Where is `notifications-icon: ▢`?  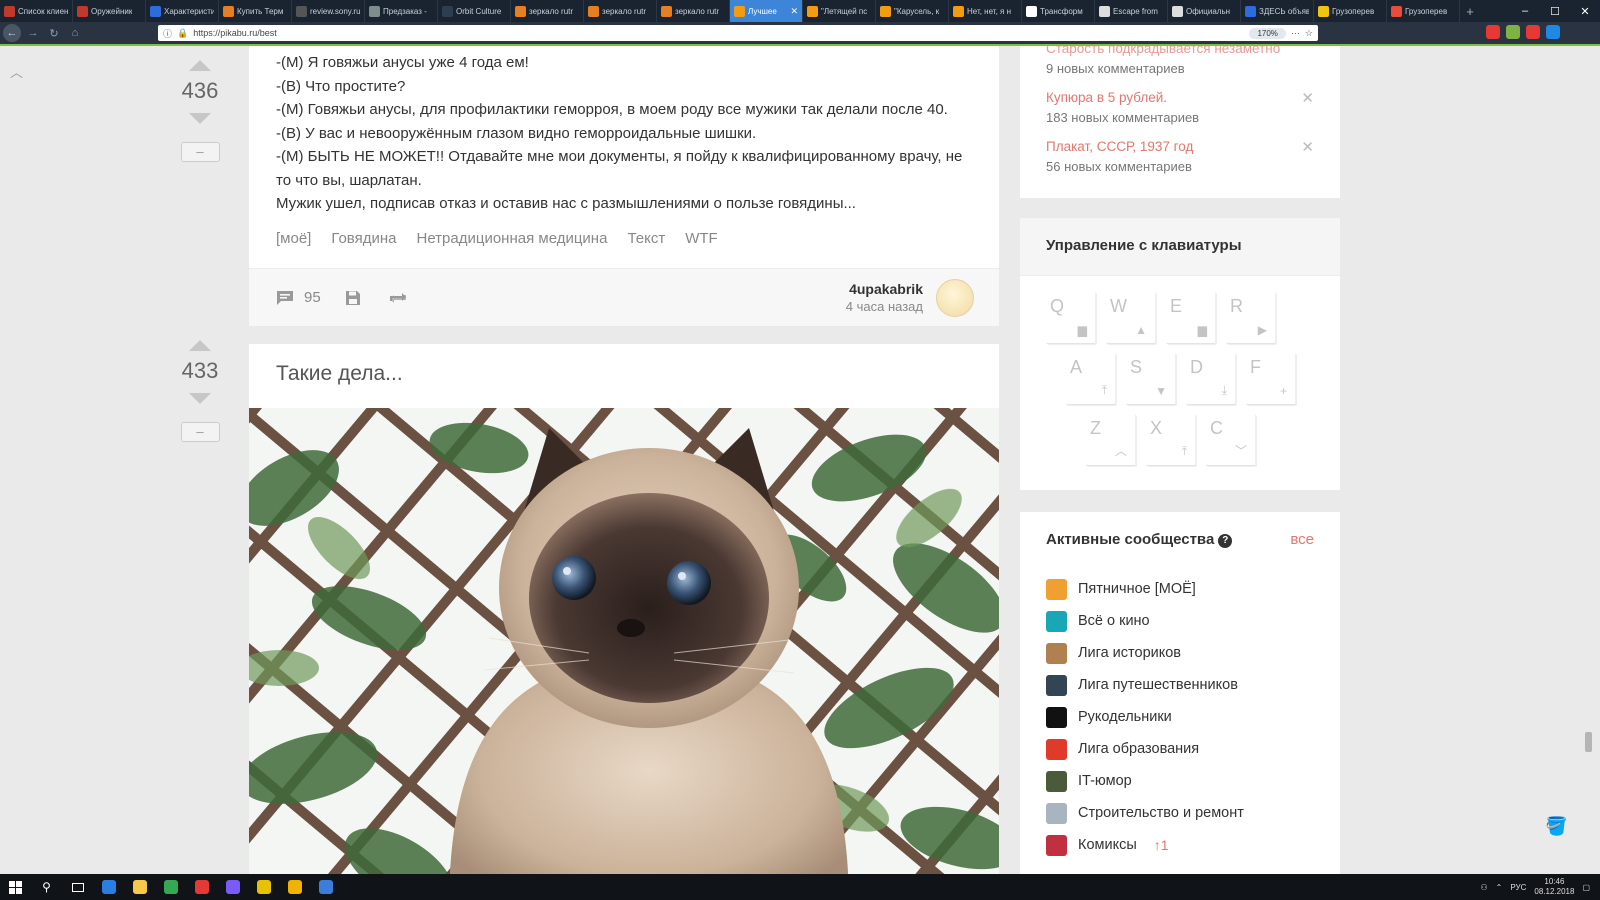 notifications-icon: ▢ is located at coordinates (1586, 887).